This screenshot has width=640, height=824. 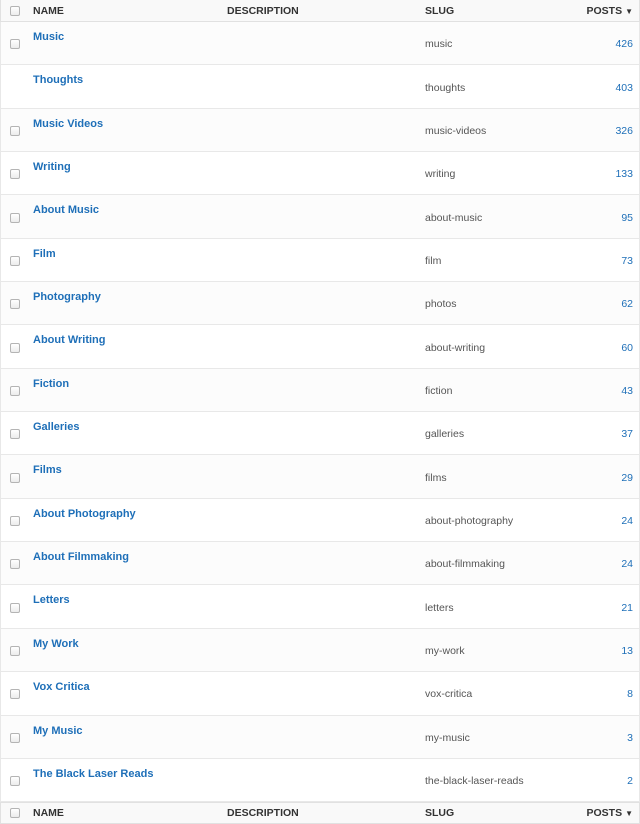 I want to click on category-name-link: Thoughts, so click(x=58, y=80).